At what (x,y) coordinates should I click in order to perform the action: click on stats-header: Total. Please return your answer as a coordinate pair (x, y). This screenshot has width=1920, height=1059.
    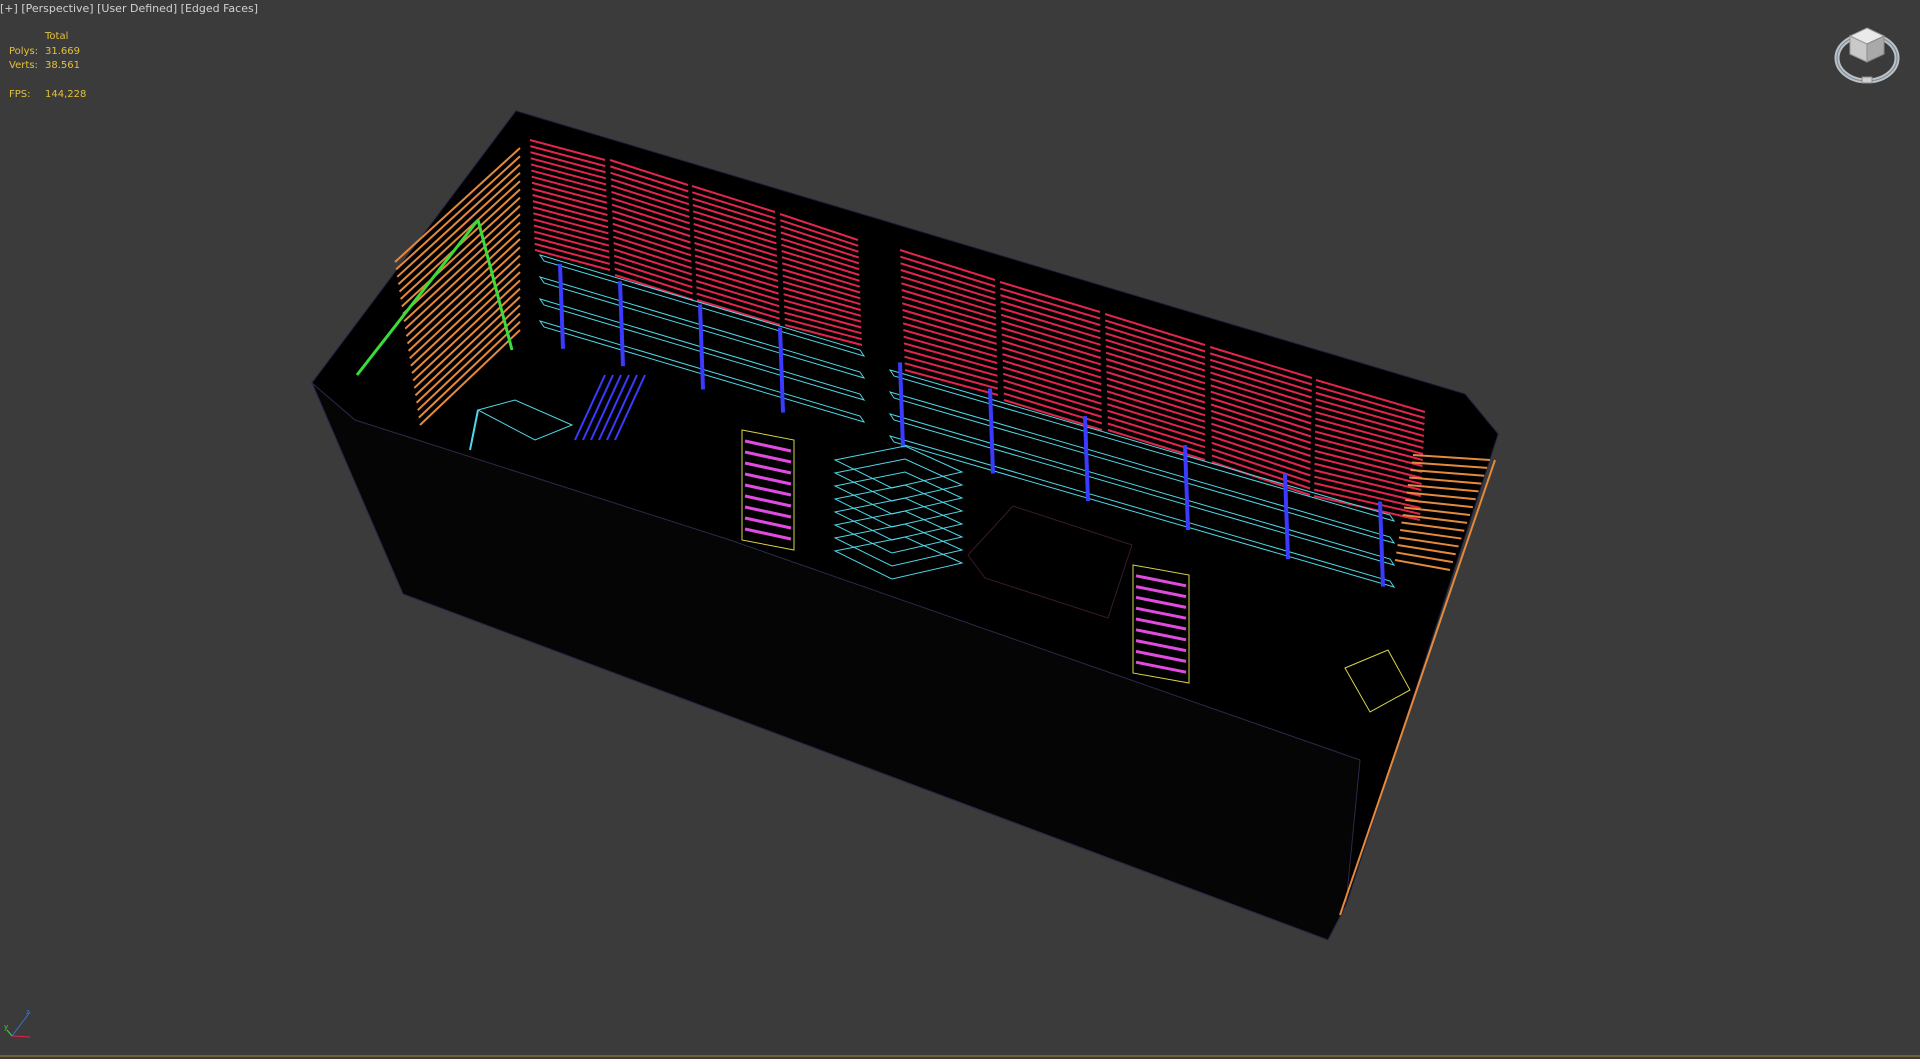
    Looking at the image, I should click on (57, 36).